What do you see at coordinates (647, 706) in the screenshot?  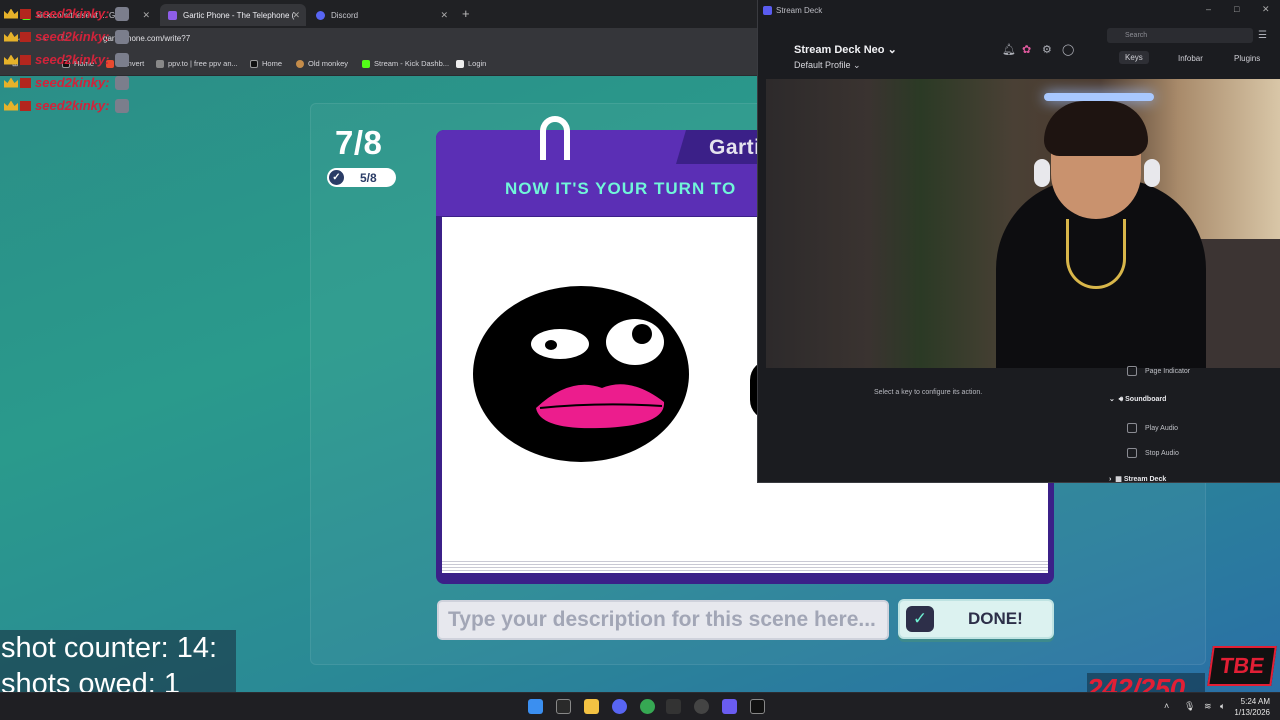 I see `chrome-icon` at bounding box center [647, 706].